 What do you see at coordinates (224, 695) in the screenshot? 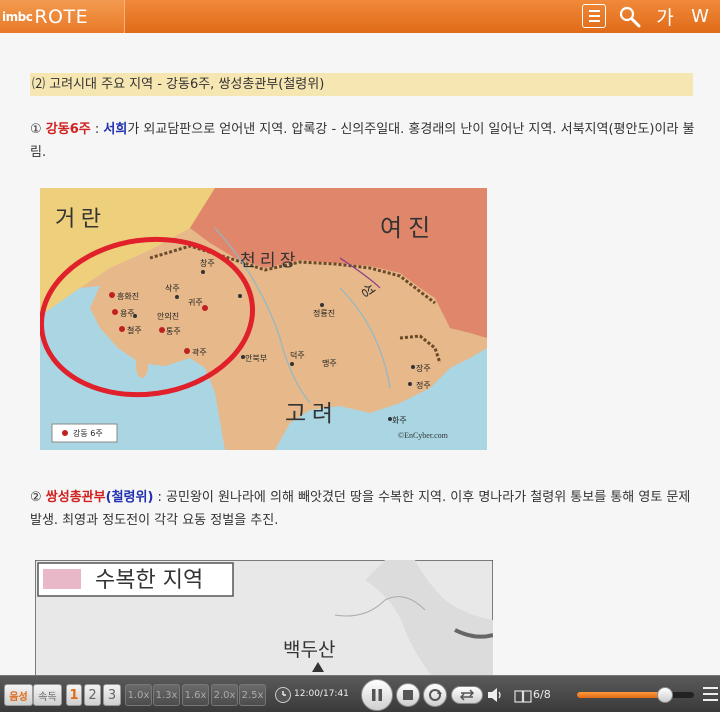
I see `speed-2-0-button: 2.0x` at bounding box center [224, 695].